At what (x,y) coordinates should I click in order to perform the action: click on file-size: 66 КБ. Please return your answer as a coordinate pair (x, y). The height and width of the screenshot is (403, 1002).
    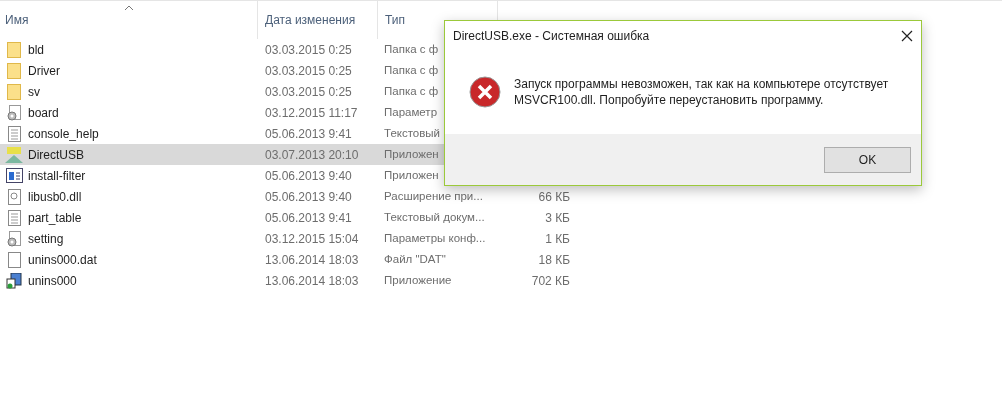
    Looking at the image, I should click on (554, 197).